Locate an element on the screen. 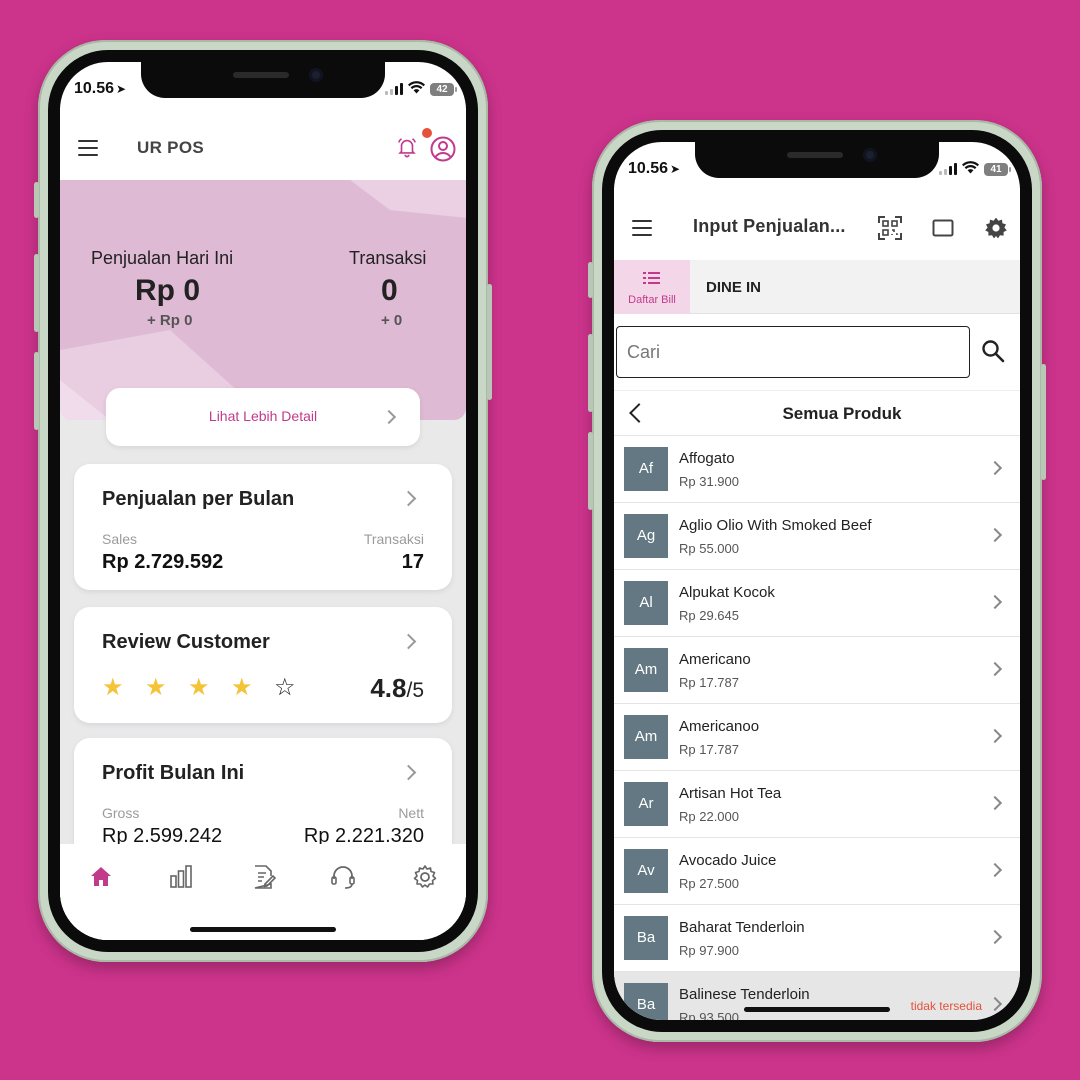  rating-display: 4.8/5 is located at coordinates (397, 688).